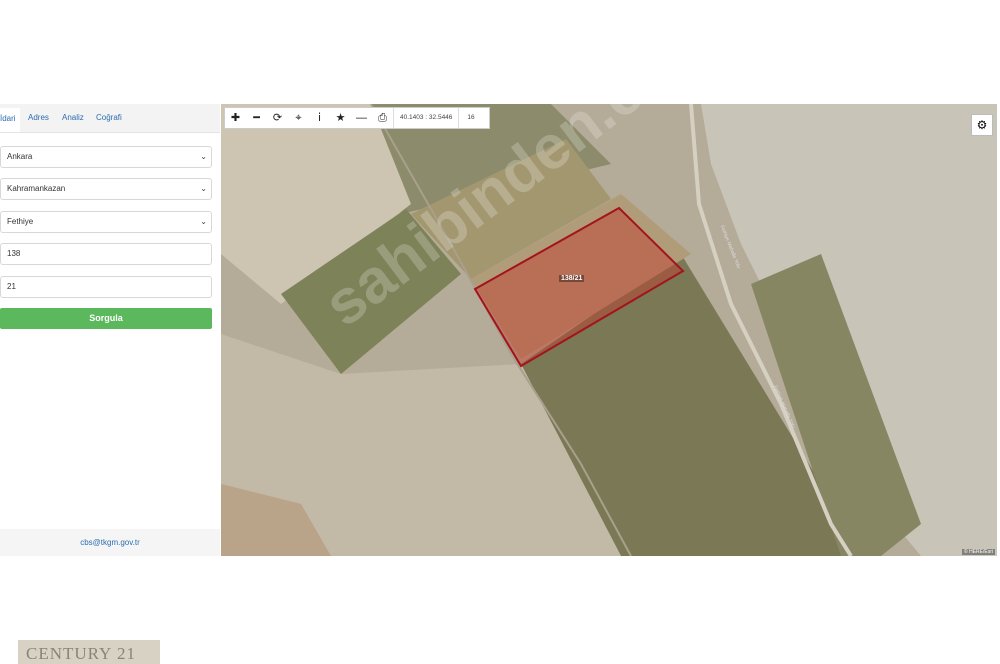 The height and width of the screenshot is (664, 1000). I want to click on query-button: Sorgula, so click(106, 318).